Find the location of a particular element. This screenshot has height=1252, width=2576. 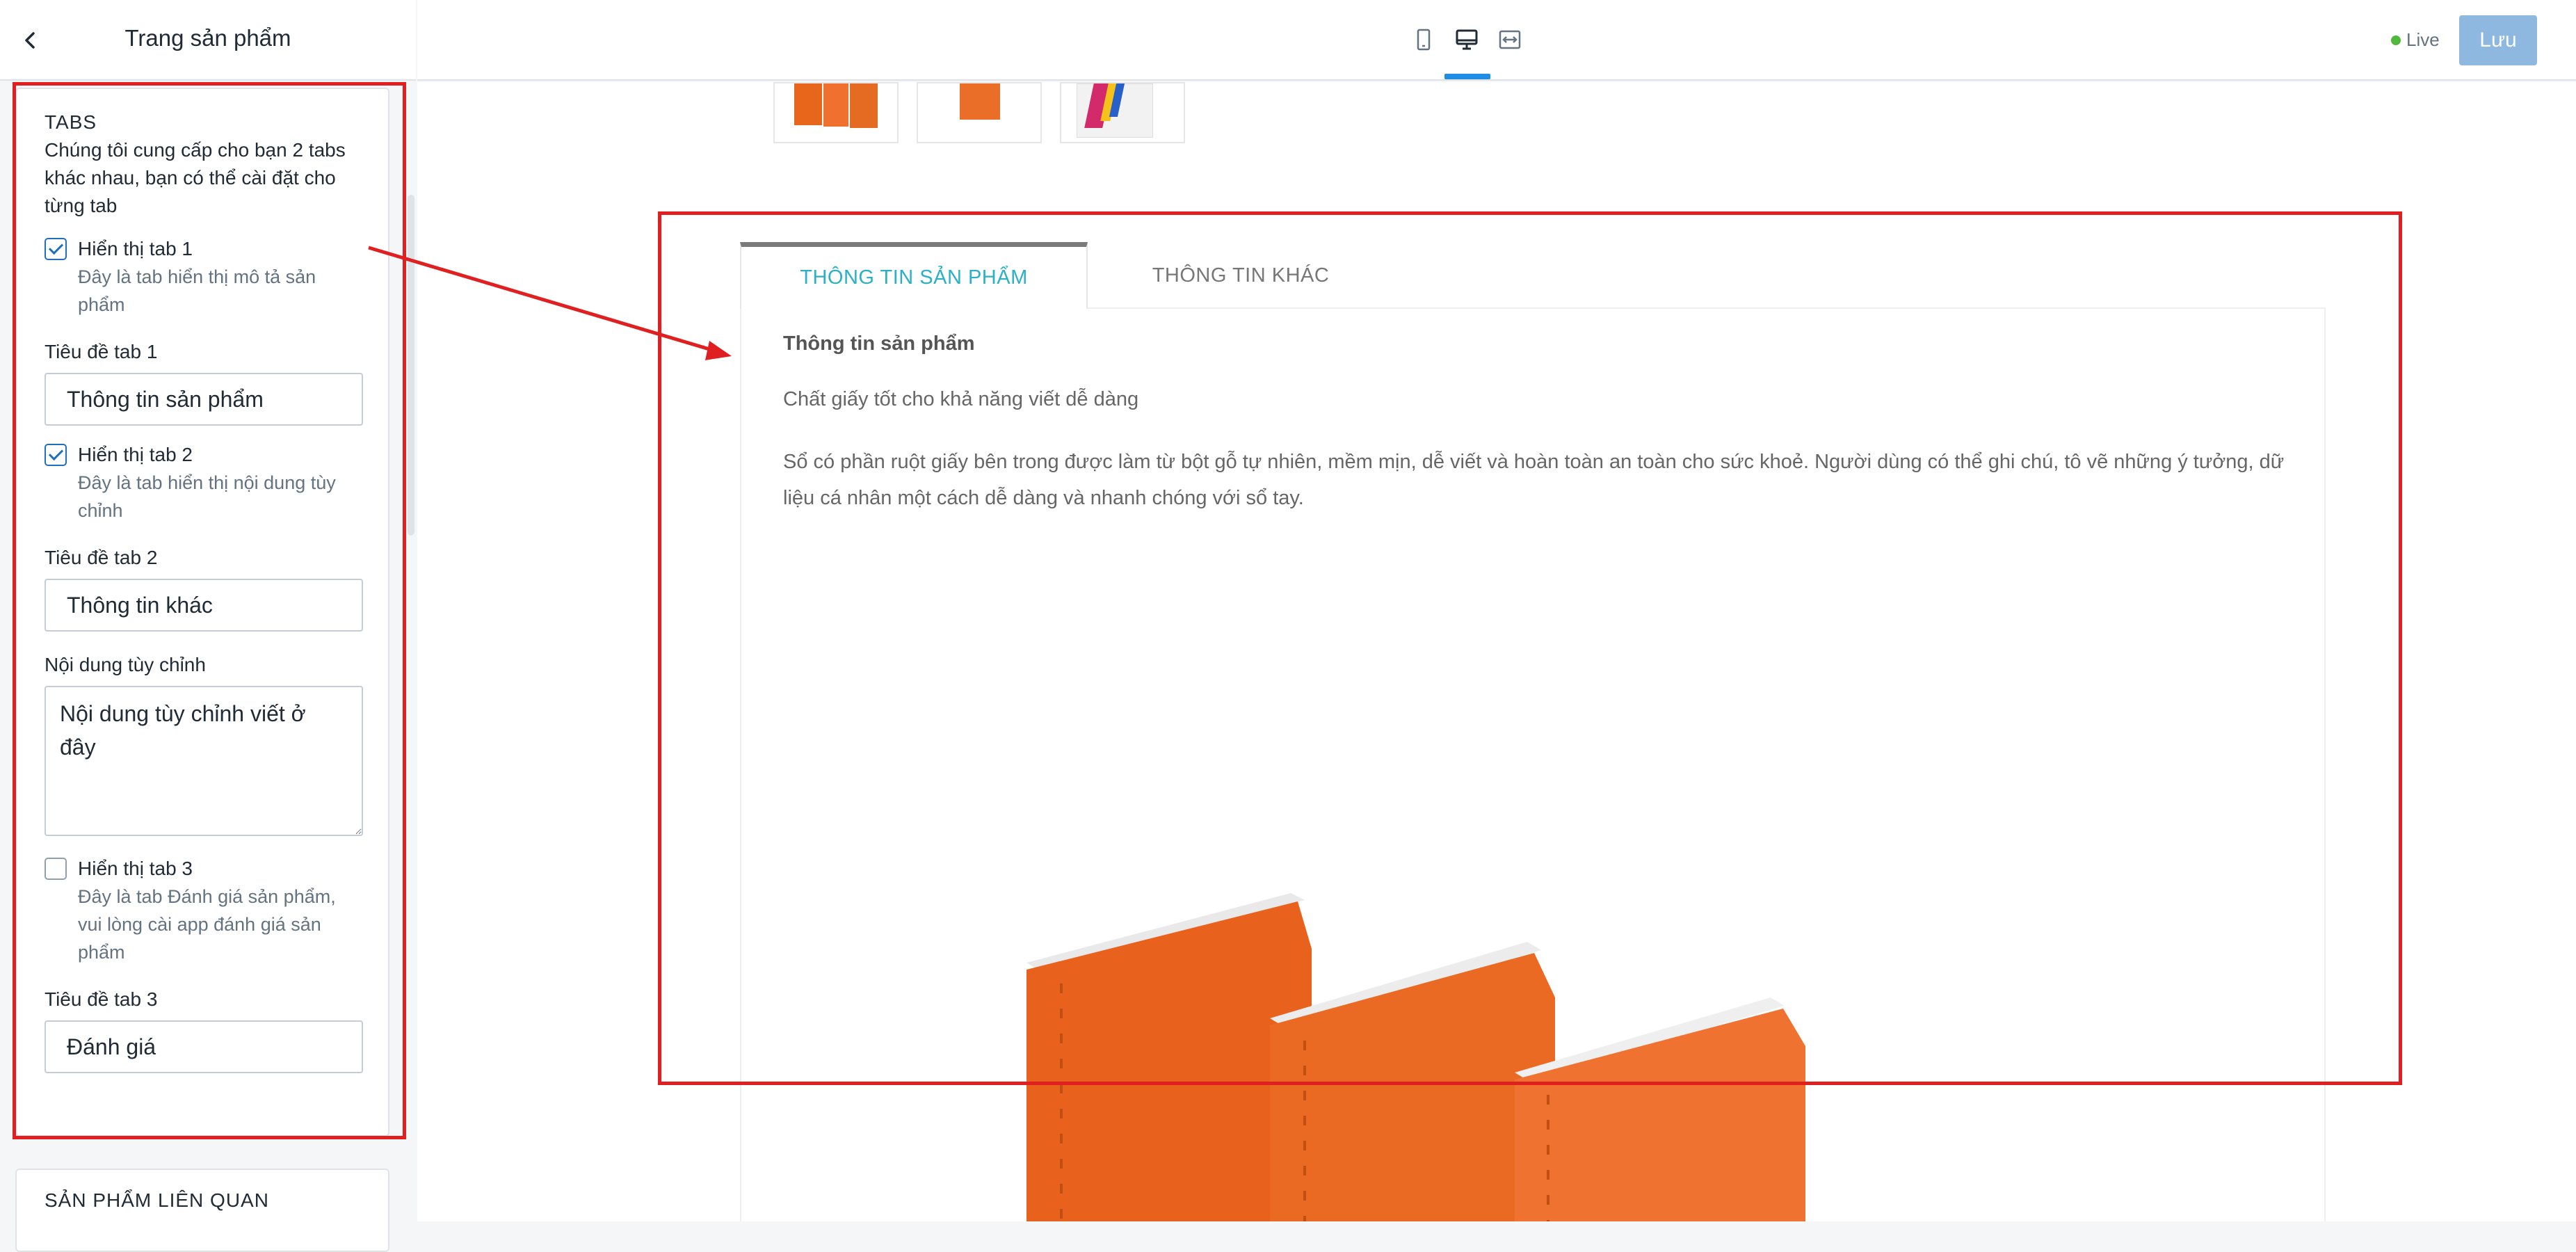

mobile-icon is located at coordinates (1424, 40).